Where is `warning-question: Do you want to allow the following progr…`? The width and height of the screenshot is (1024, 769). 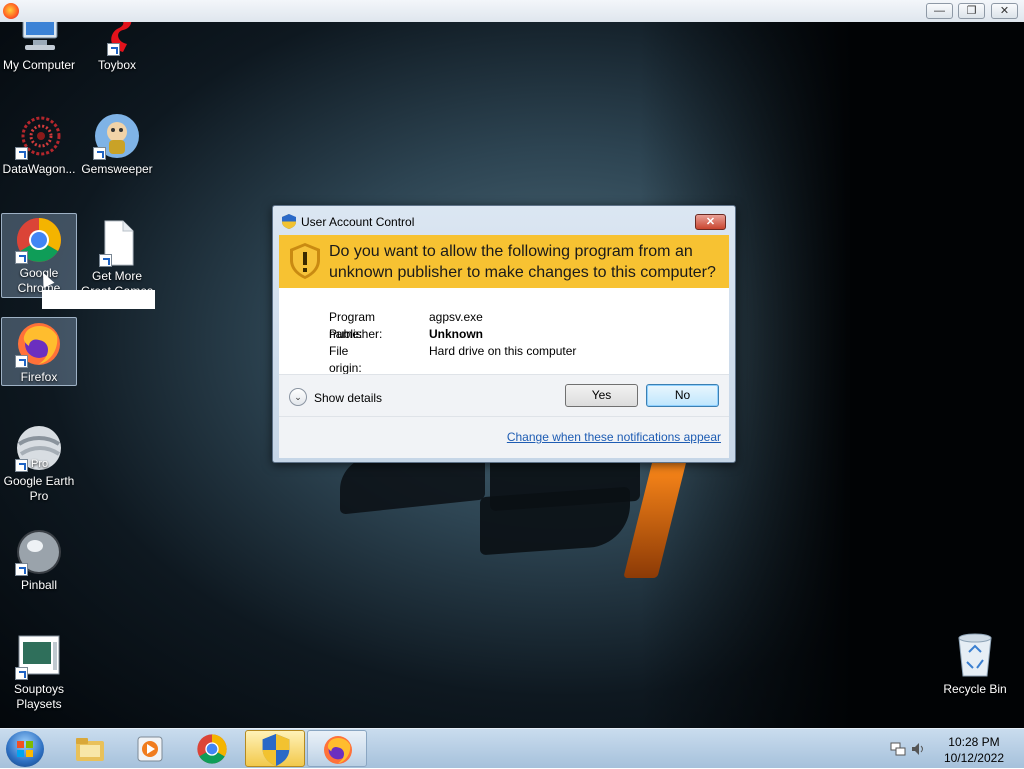 warning-question: Do you want to allow the following progr… is located at coordinates (522, 262).